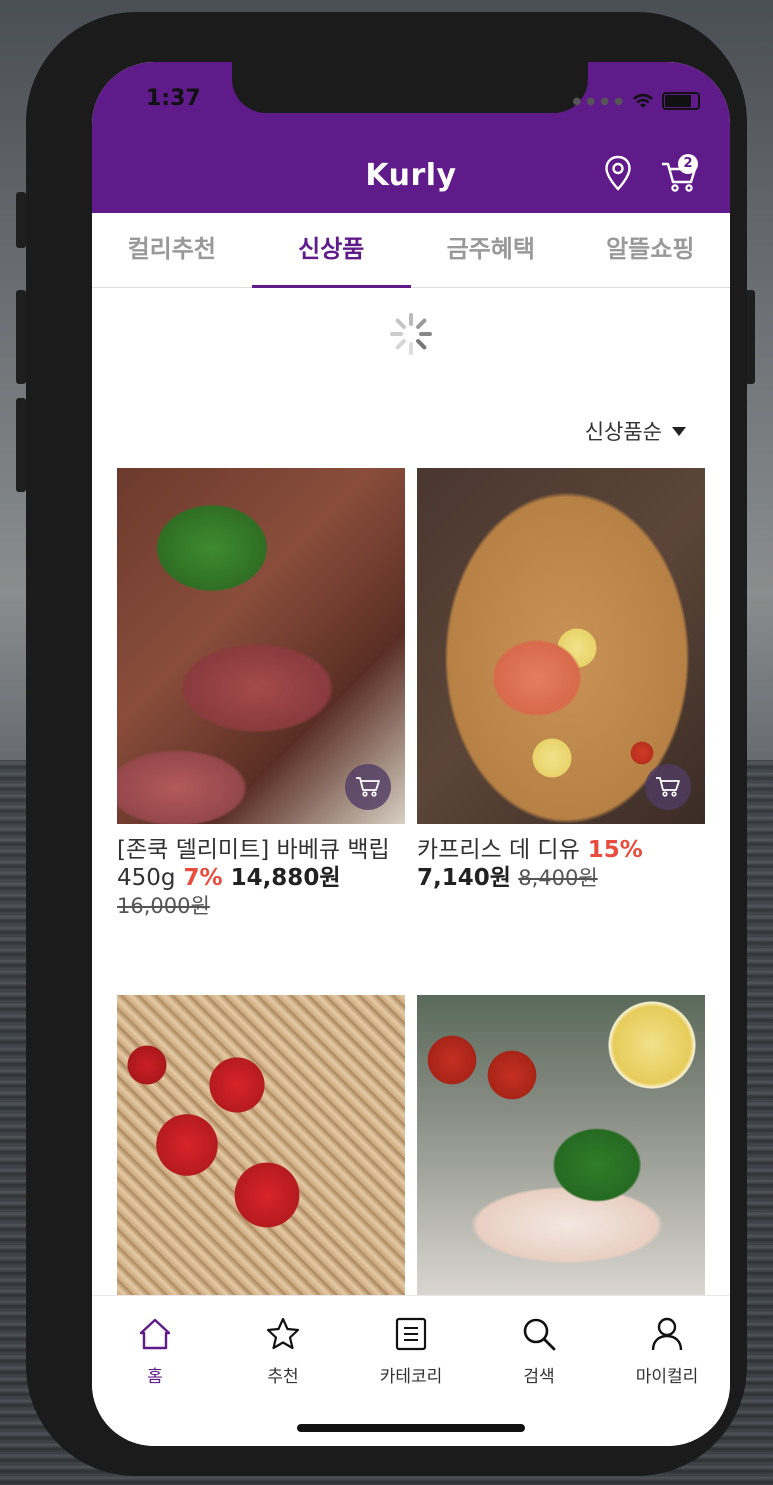 The height and width of the screenshot is (1485, 773). I want to click on product-card: [존쿡 델리미트] 바베큐 백립 450g 7% 14,880원 16,000원, so click(261, 703).